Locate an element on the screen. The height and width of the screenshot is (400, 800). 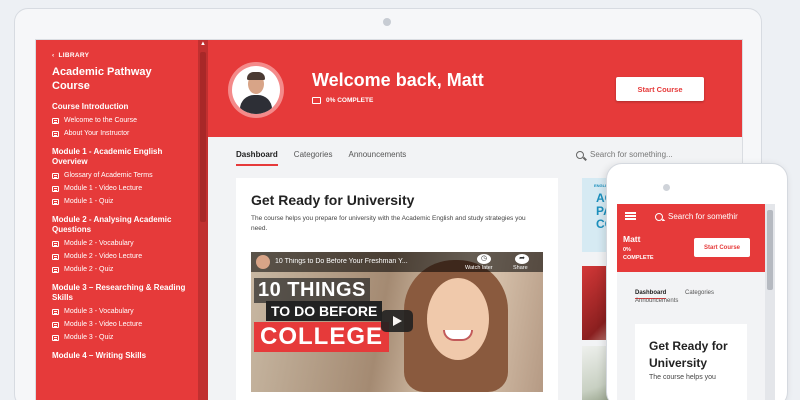
sidebar-lesson-label: Module 2 - Quiz is located at coordinates (89, 269).